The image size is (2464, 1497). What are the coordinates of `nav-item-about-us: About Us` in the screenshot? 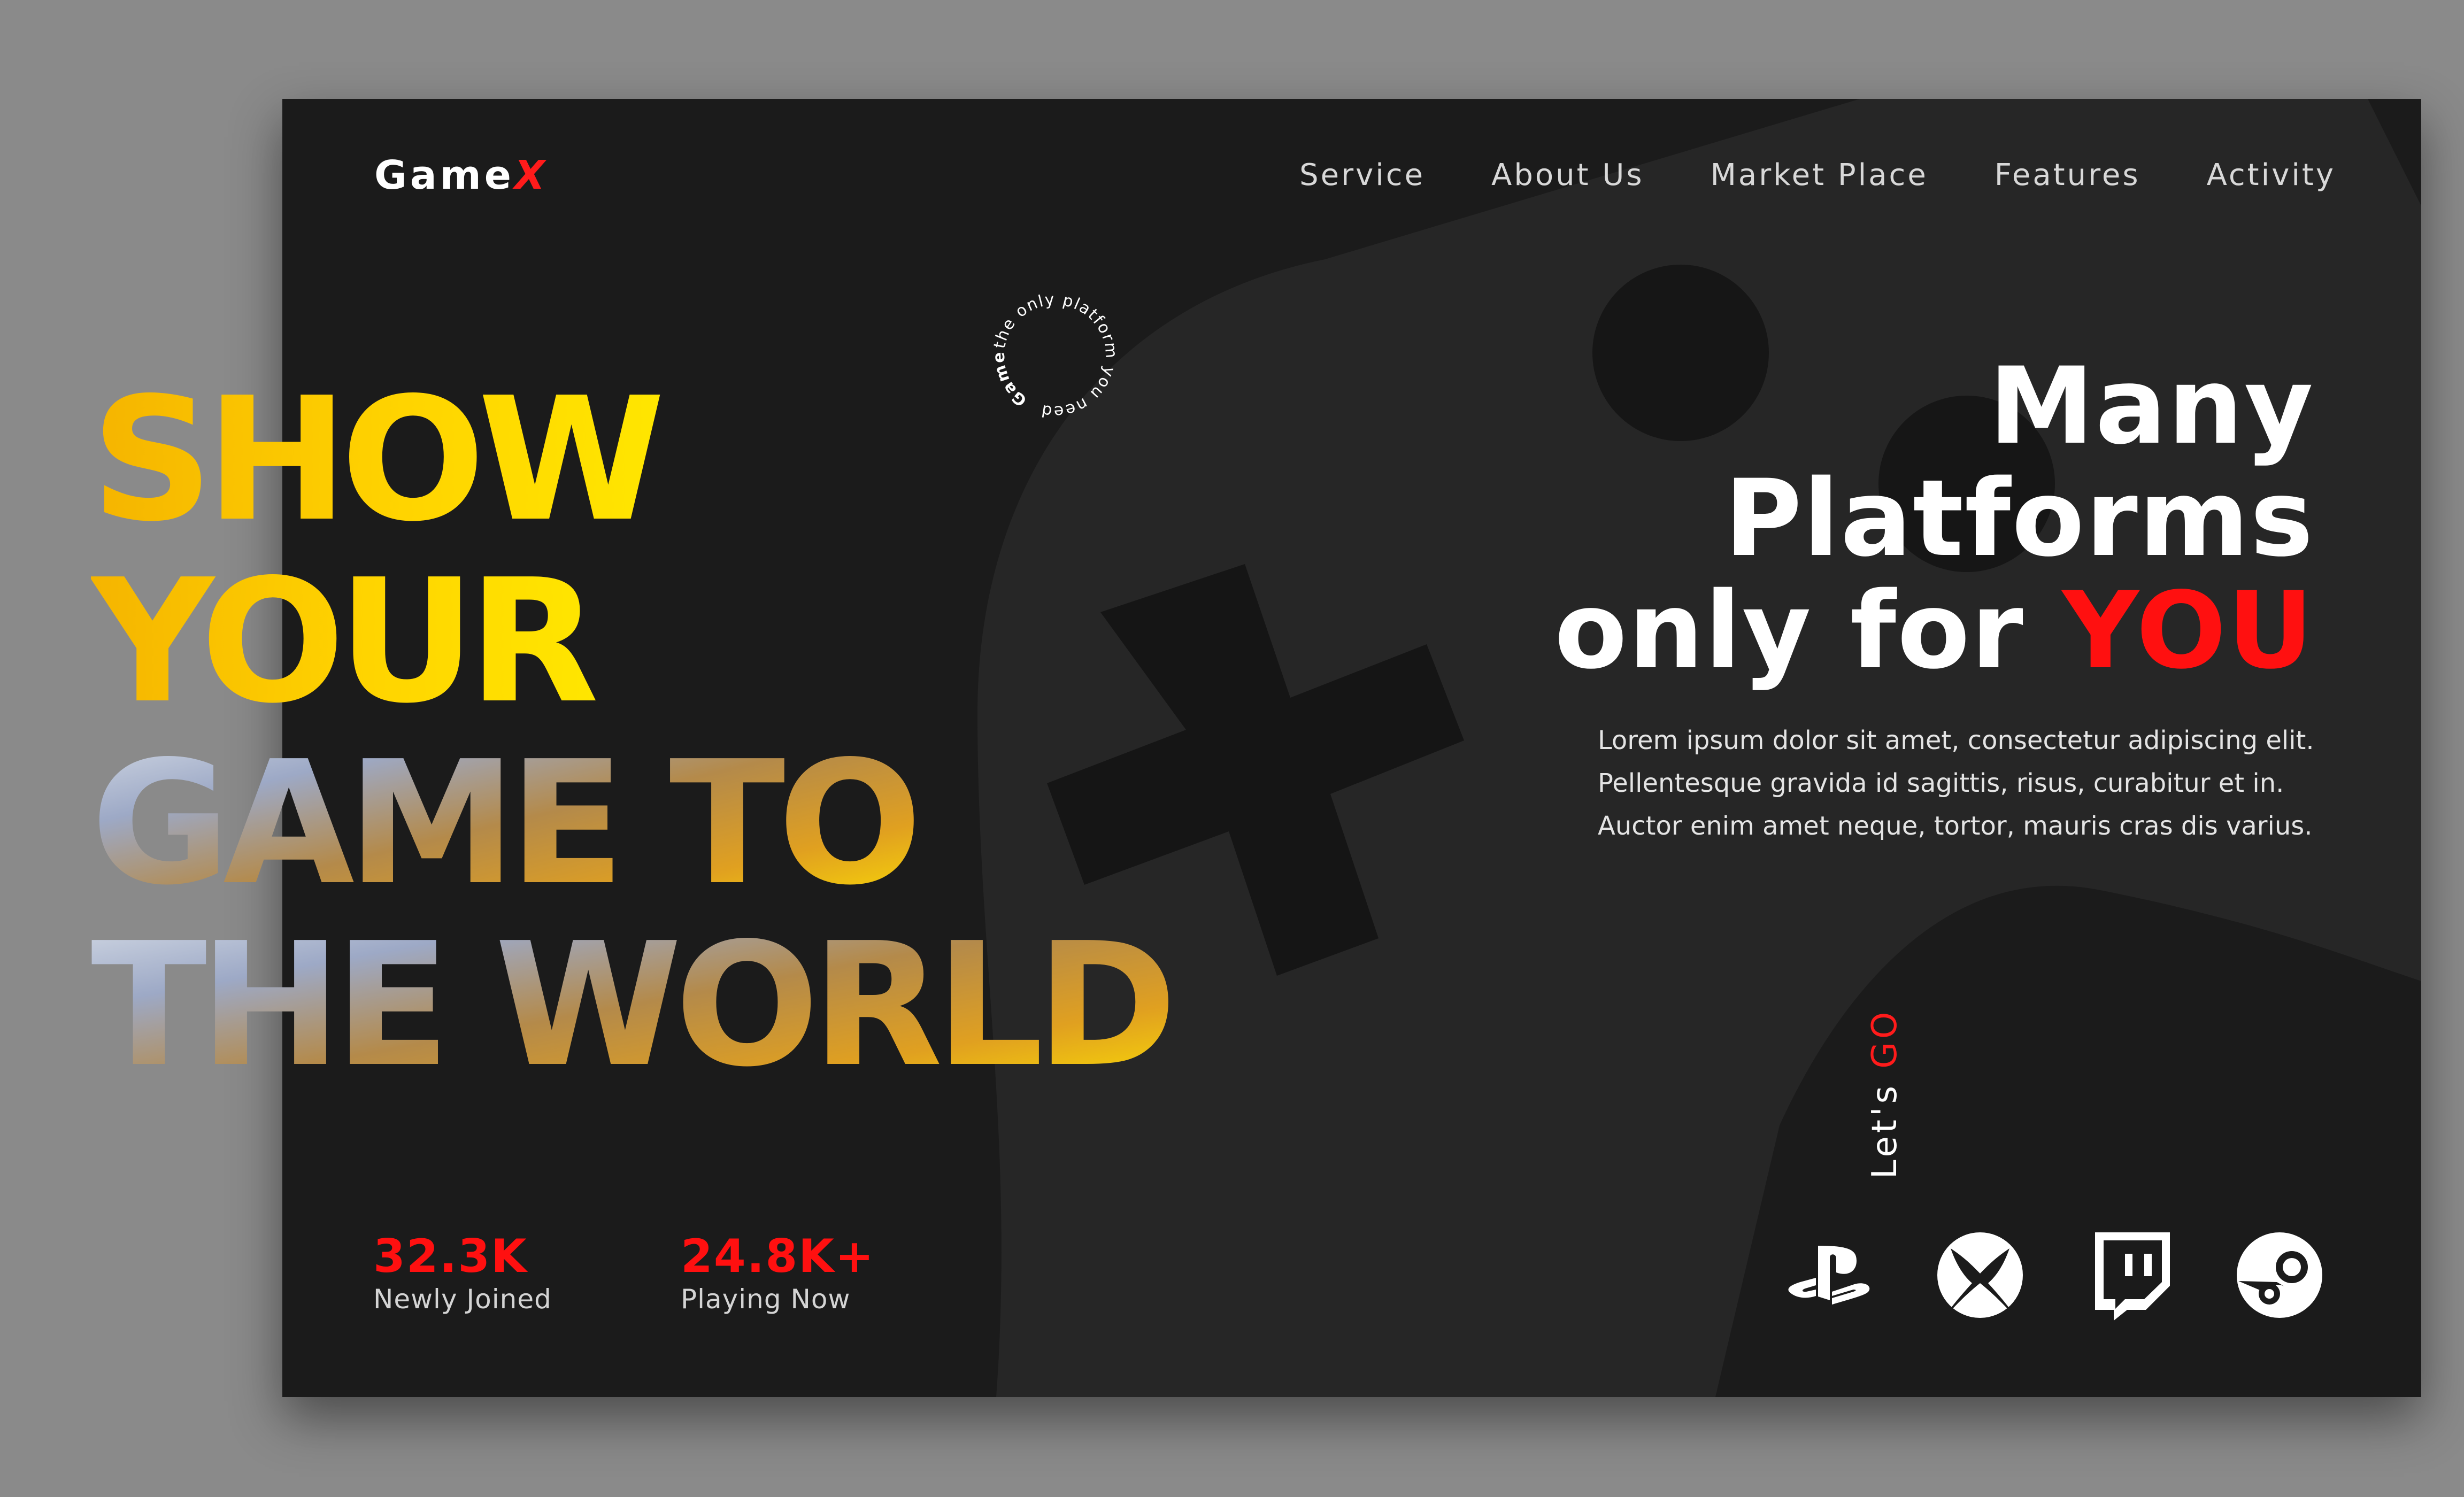 It's located at (1567, 175).